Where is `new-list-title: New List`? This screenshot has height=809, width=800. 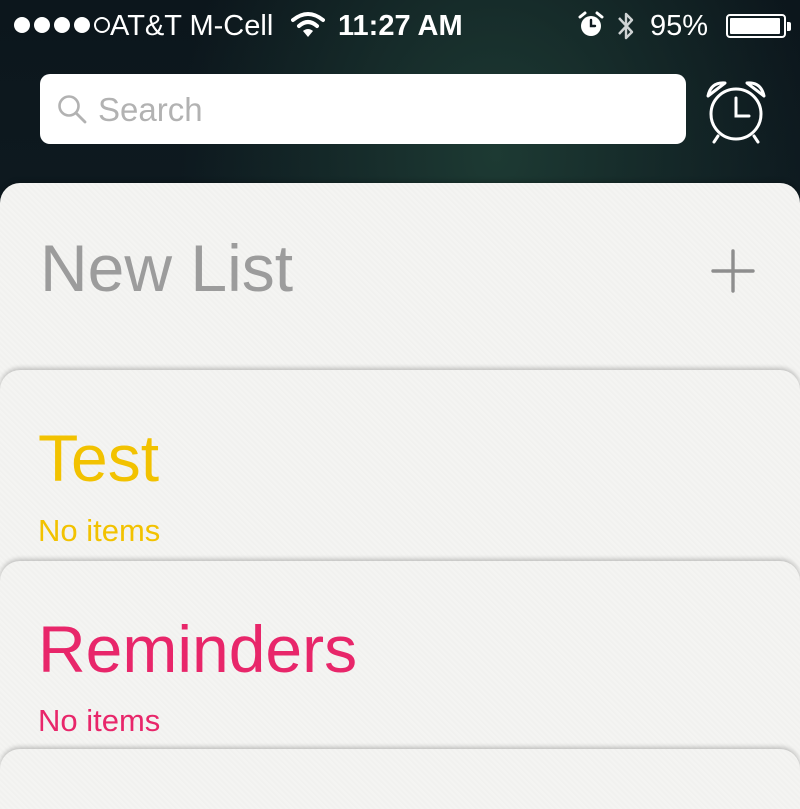 new-list-title: New List is located at coordinates (166, 268).